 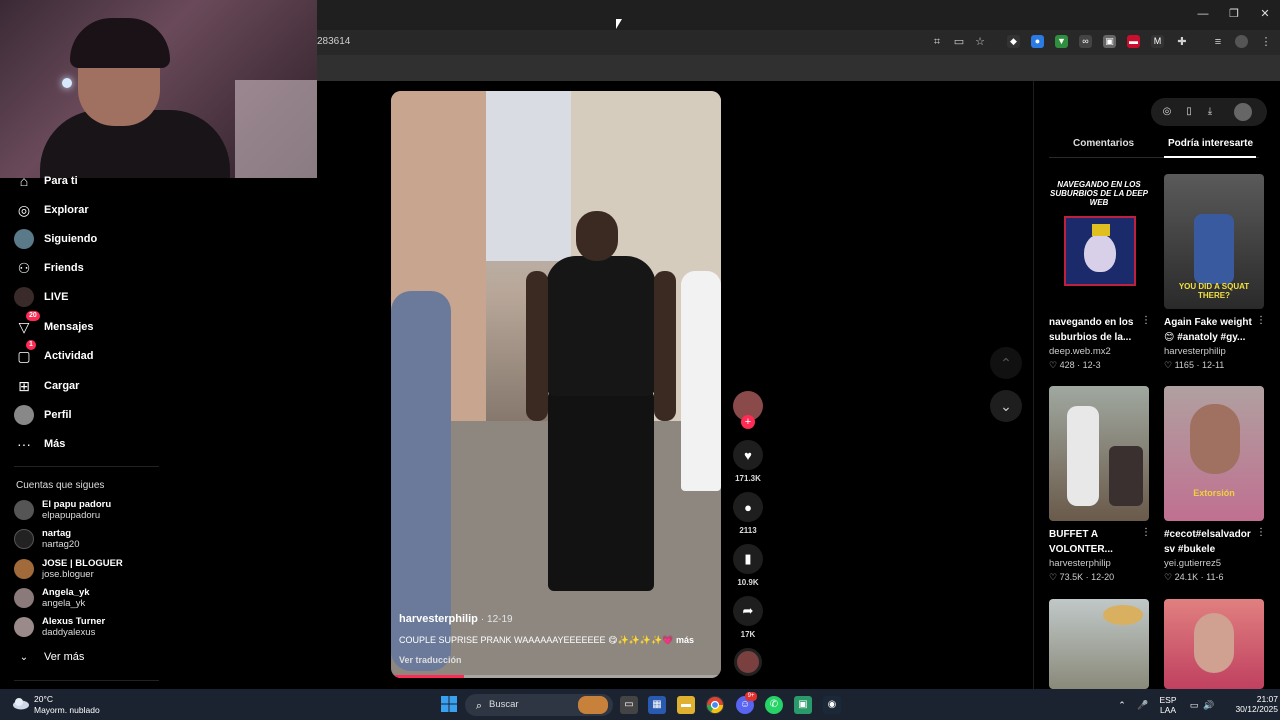 I want to click on chrome-icon, so click(x=715, y=705).